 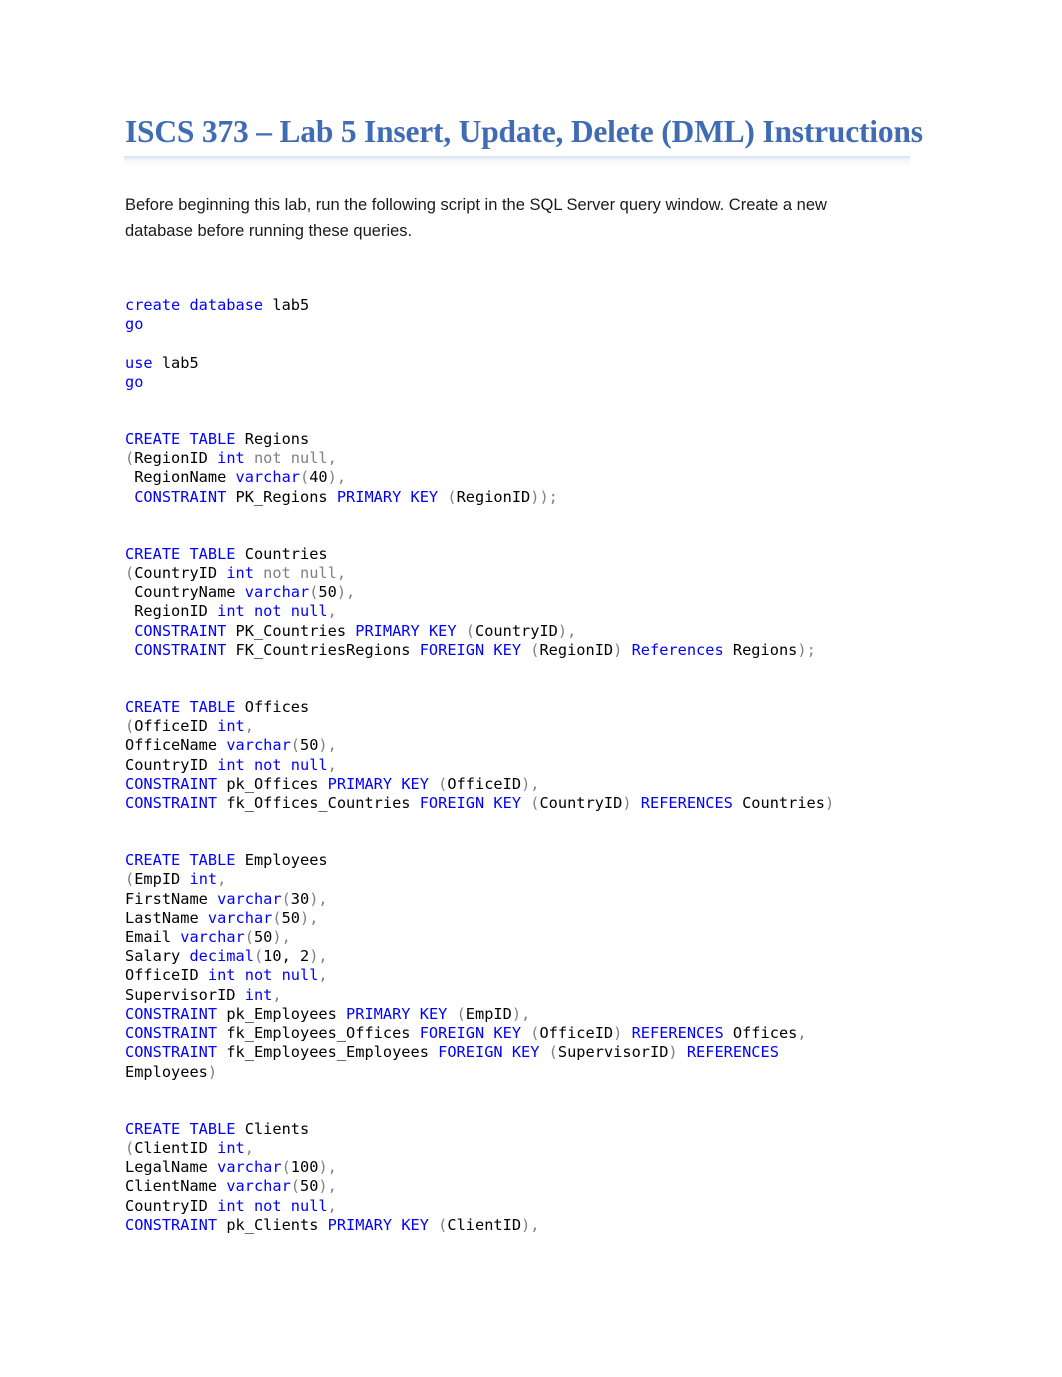 What do you see at coordinates (166, 917) in the screenshot?
I see `code-token: LastName` at bounding box center [166, 917].